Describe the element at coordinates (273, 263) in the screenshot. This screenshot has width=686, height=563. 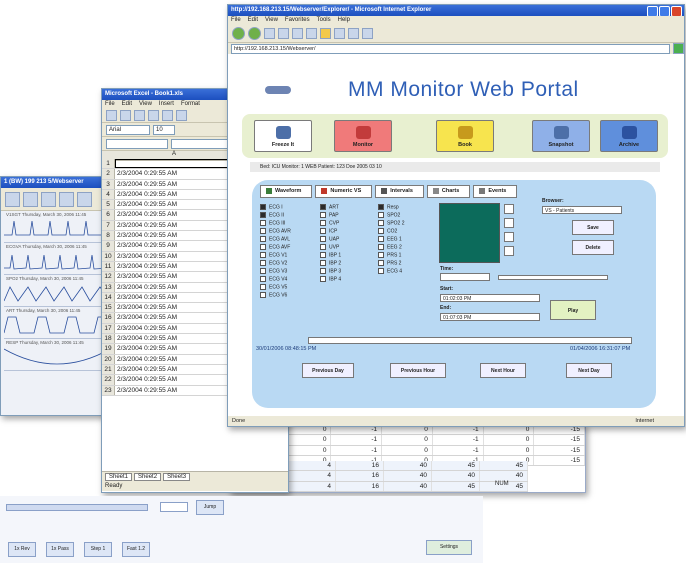
I see `channel-checkbox: ECG V2` at that location.